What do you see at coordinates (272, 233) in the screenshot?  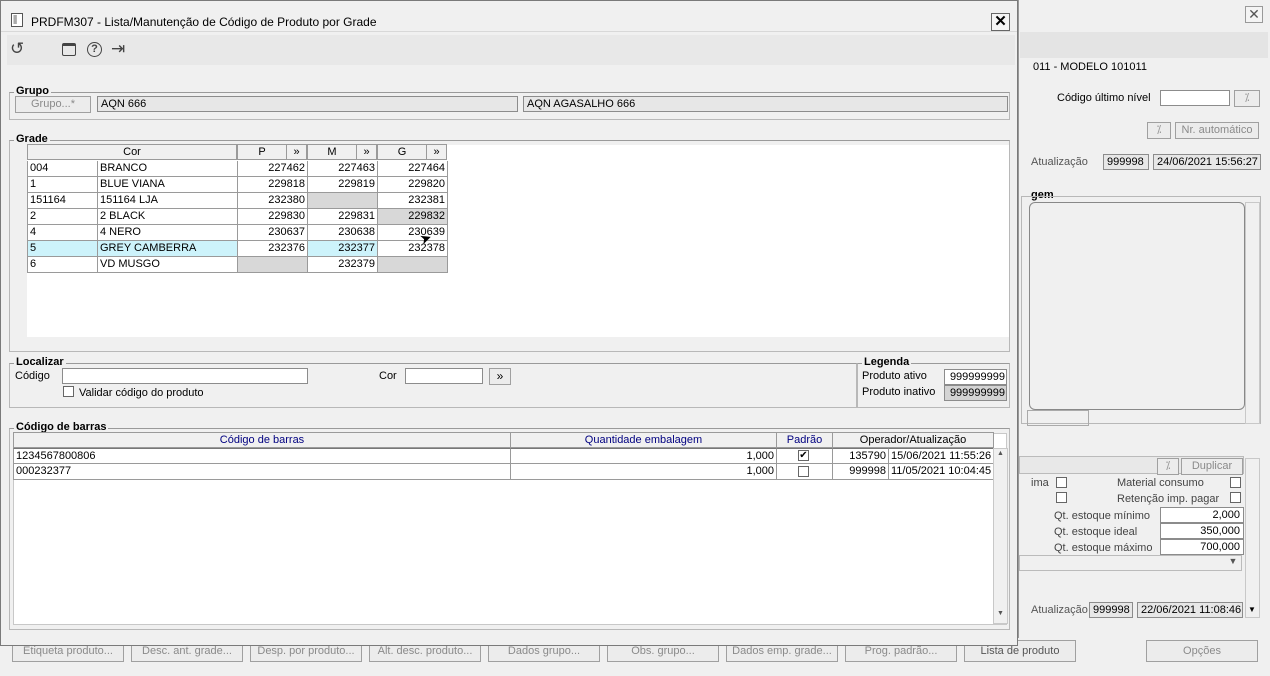 I see `grade-cell-p: 230637` at bounding box center [272, 233].